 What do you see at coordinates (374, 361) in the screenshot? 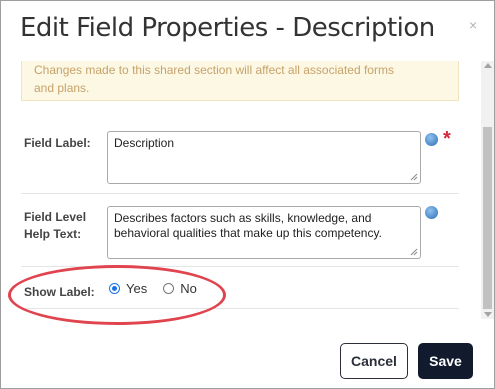
I see `cancel-button: Cancel` at bounding box center [374, 361].